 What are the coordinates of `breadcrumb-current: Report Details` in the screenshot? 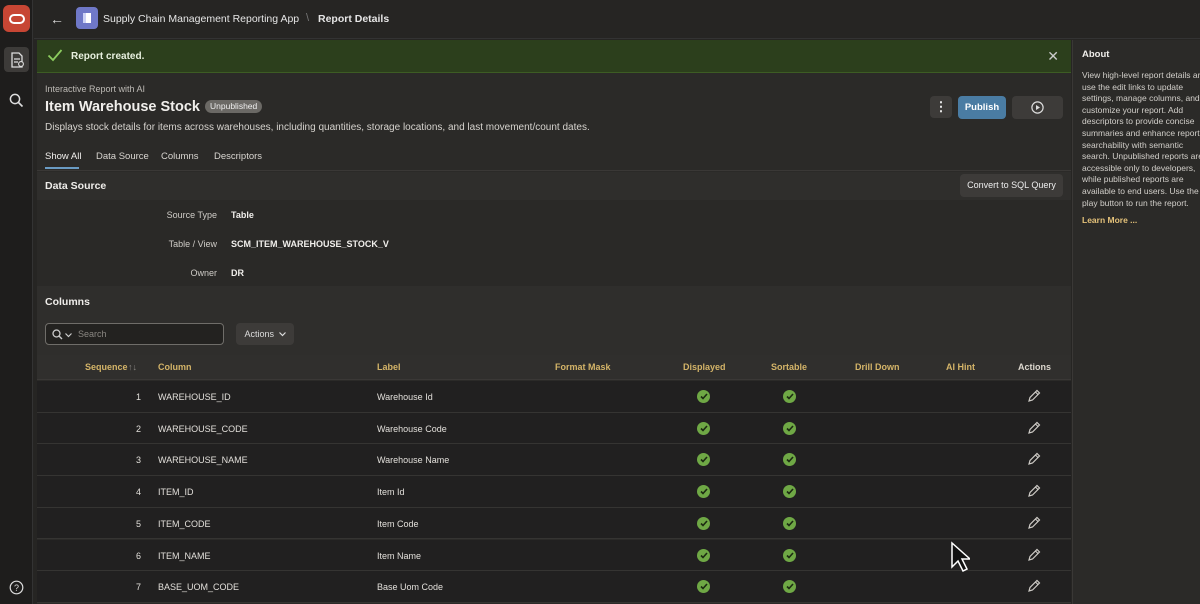 It's located at (354, 19).